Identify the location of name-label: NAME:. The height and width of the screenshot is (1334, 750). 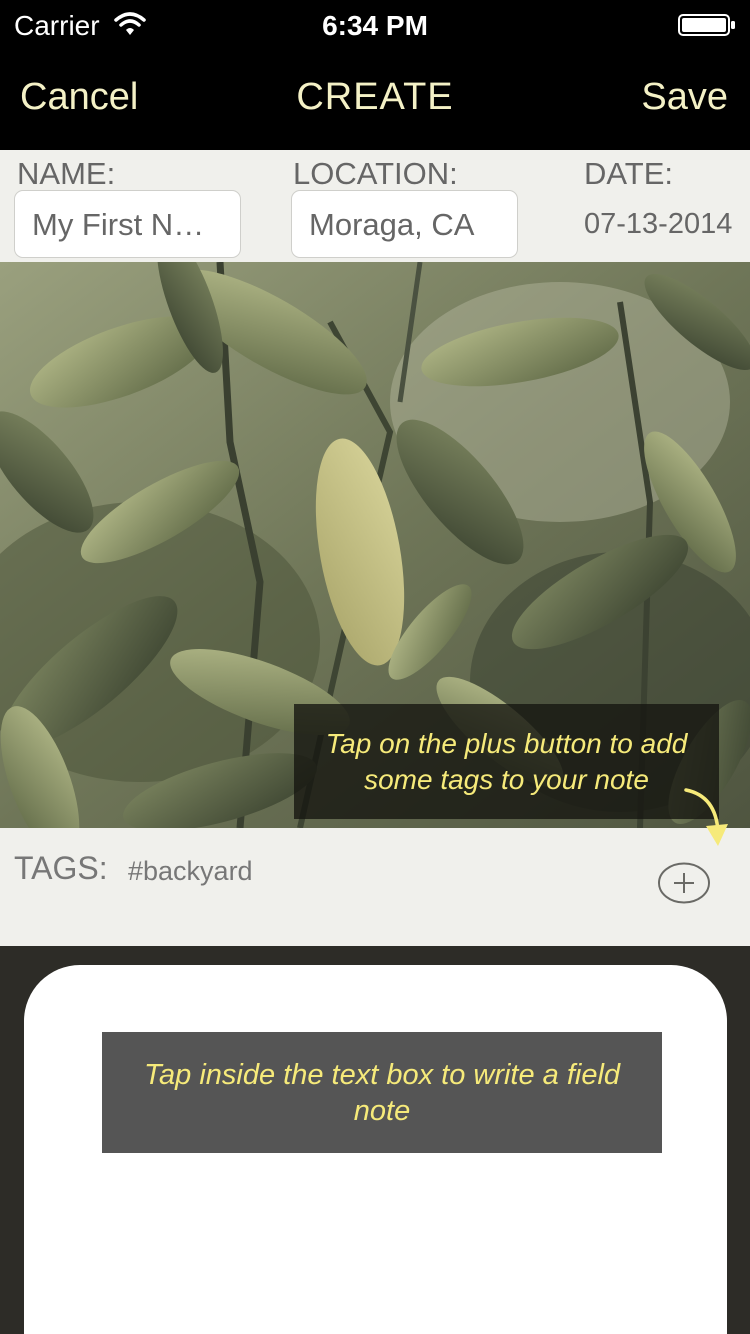
(66, 173).